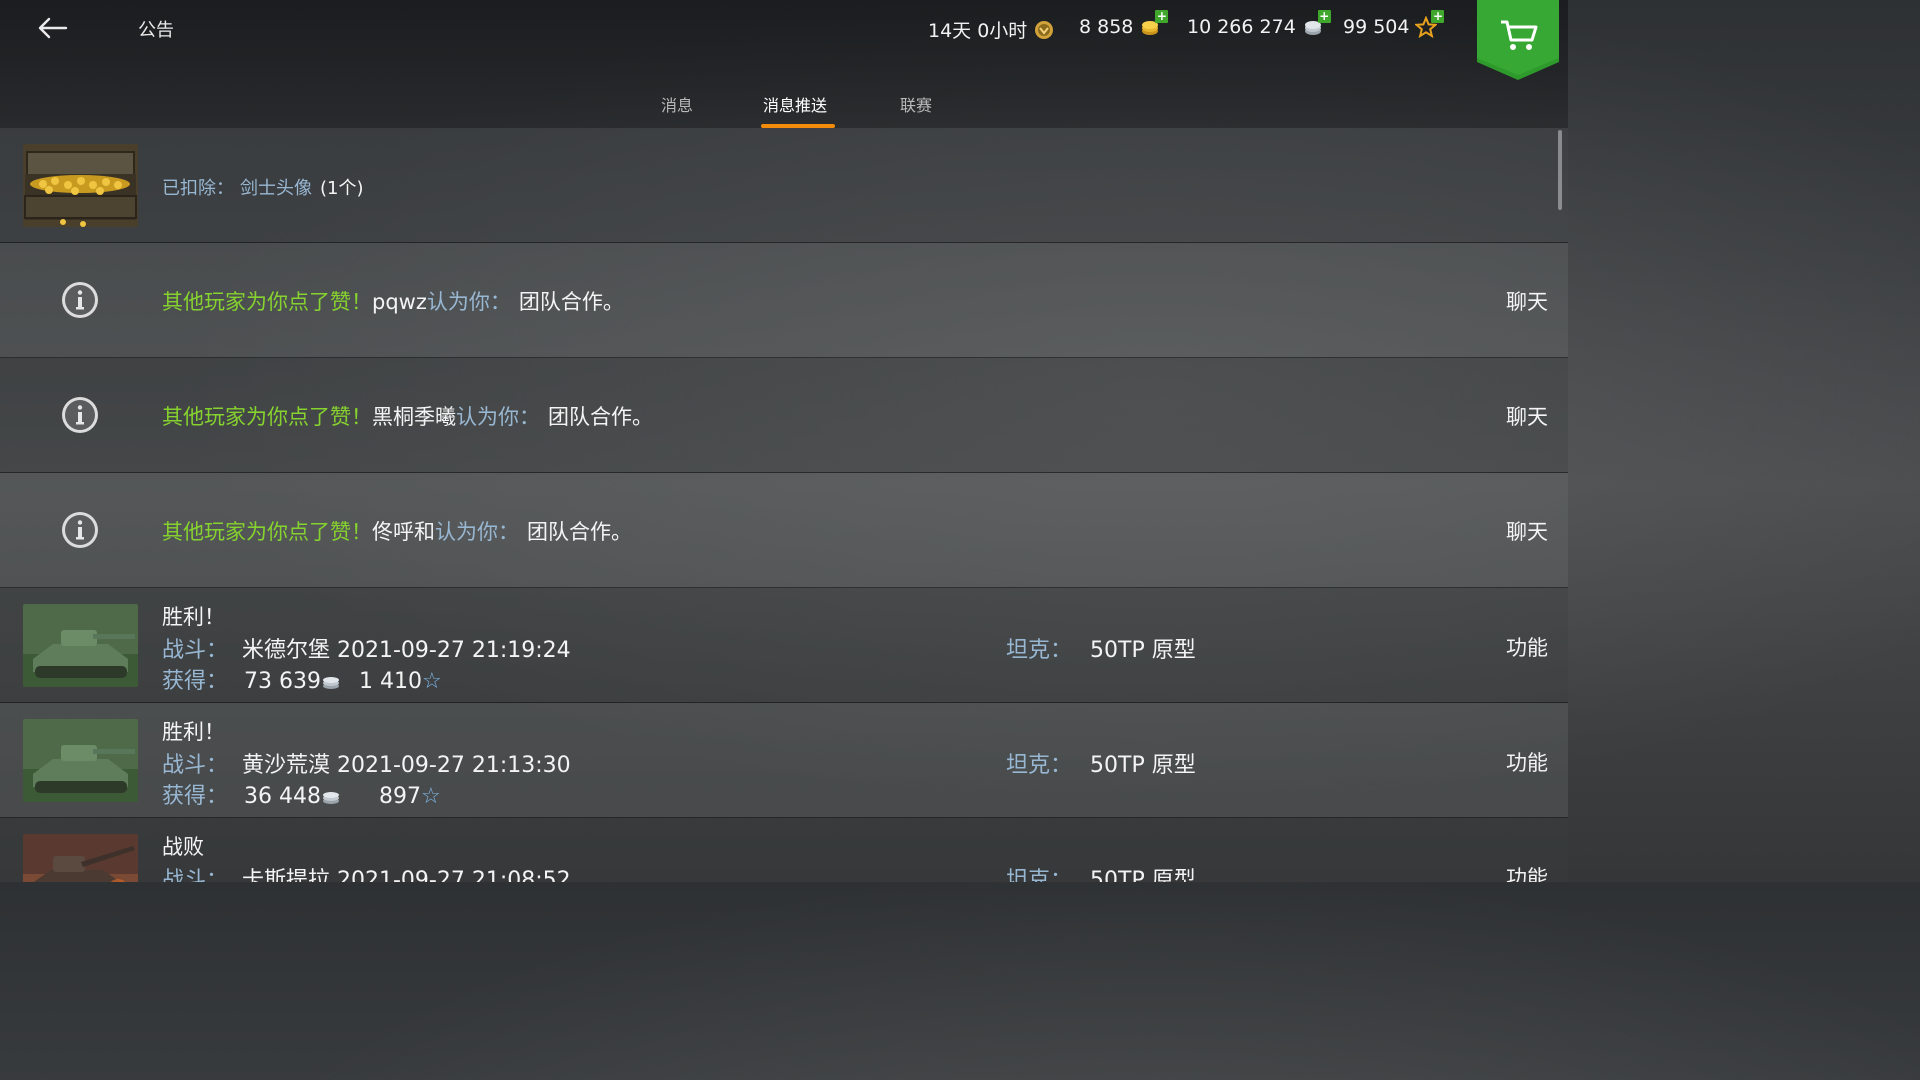  Describe the element at coordinates (80, 185) in the screenshot. I see `gold-chest-image` at that location.